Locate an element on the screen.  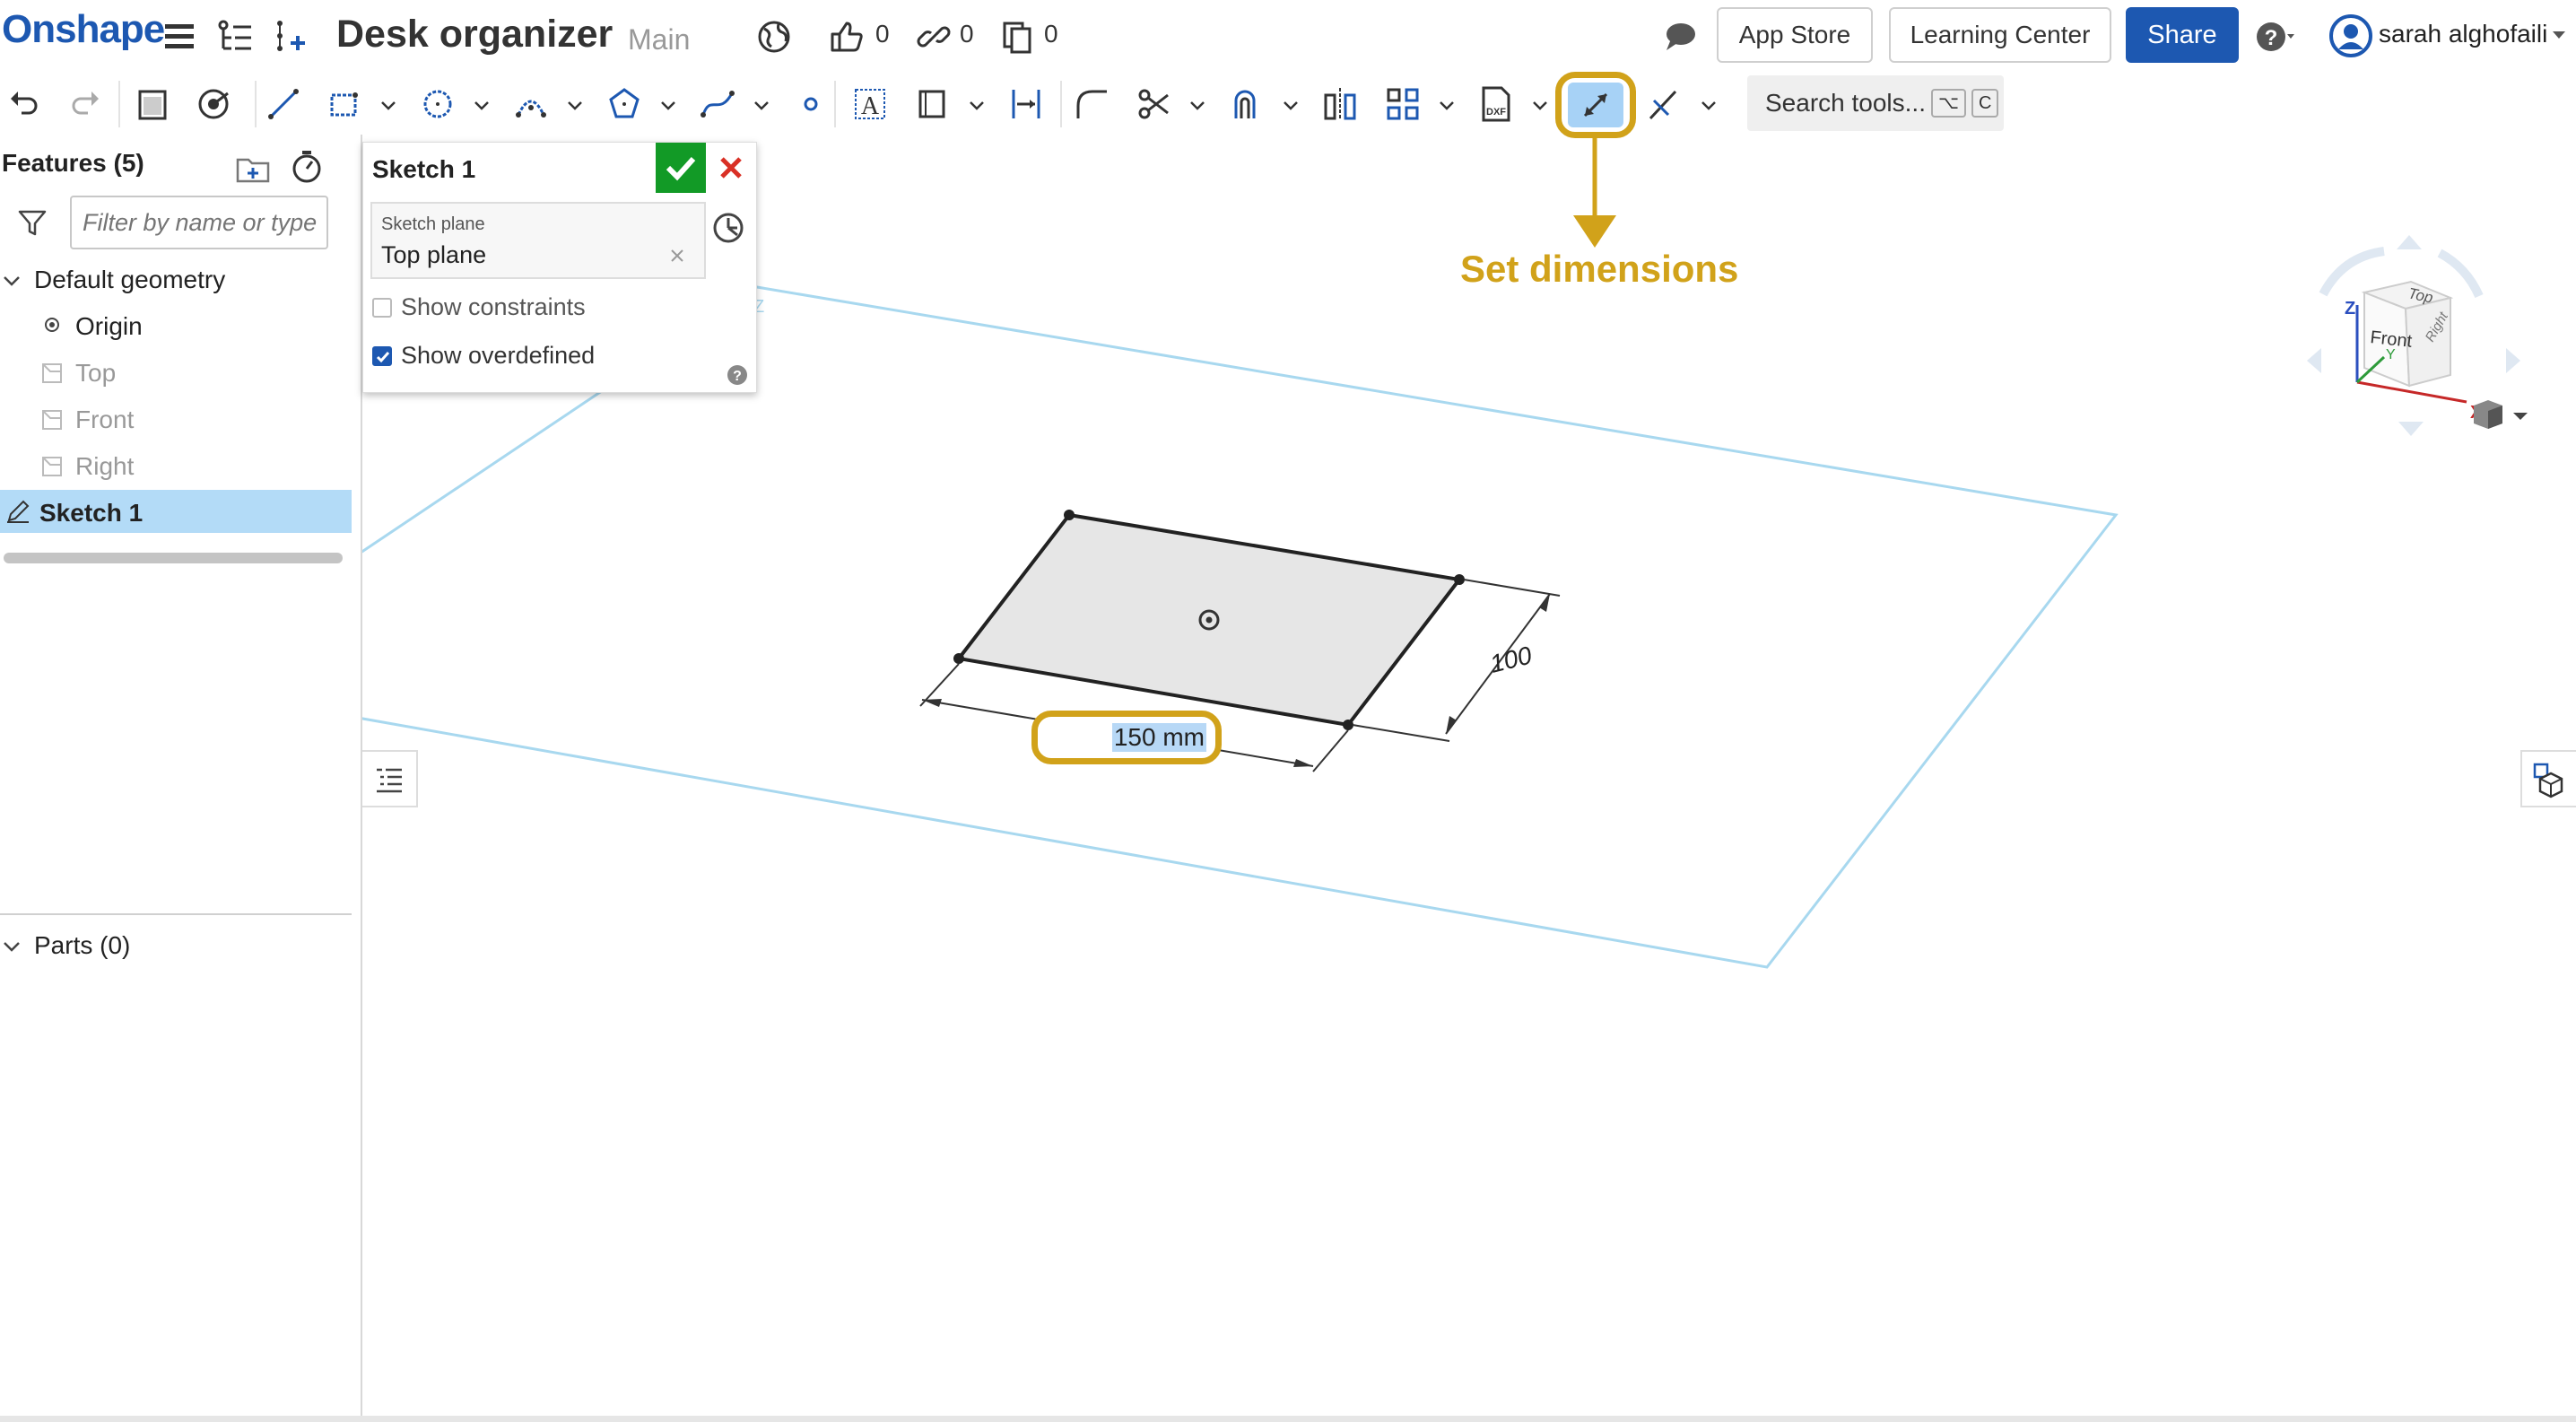
copy-icon is located at coordinates (1018, 36).